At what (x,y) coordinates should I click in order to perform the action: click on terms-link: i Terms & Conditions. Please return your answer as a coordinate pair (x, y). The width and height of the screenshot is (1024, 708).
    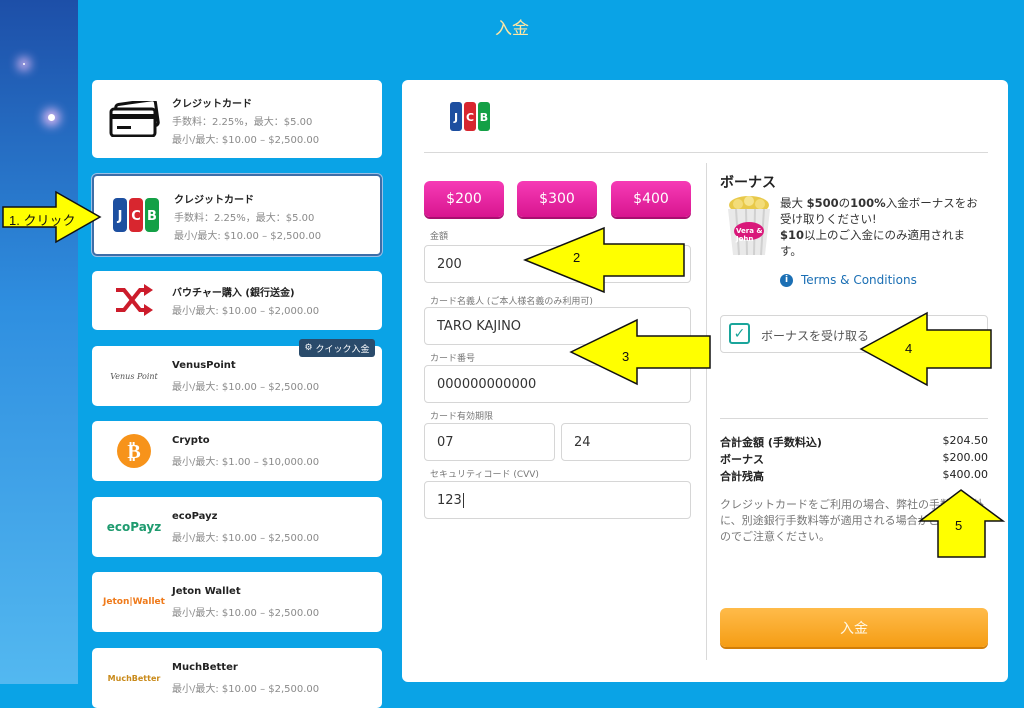
    Looking at the image, I should click on (848, 280).